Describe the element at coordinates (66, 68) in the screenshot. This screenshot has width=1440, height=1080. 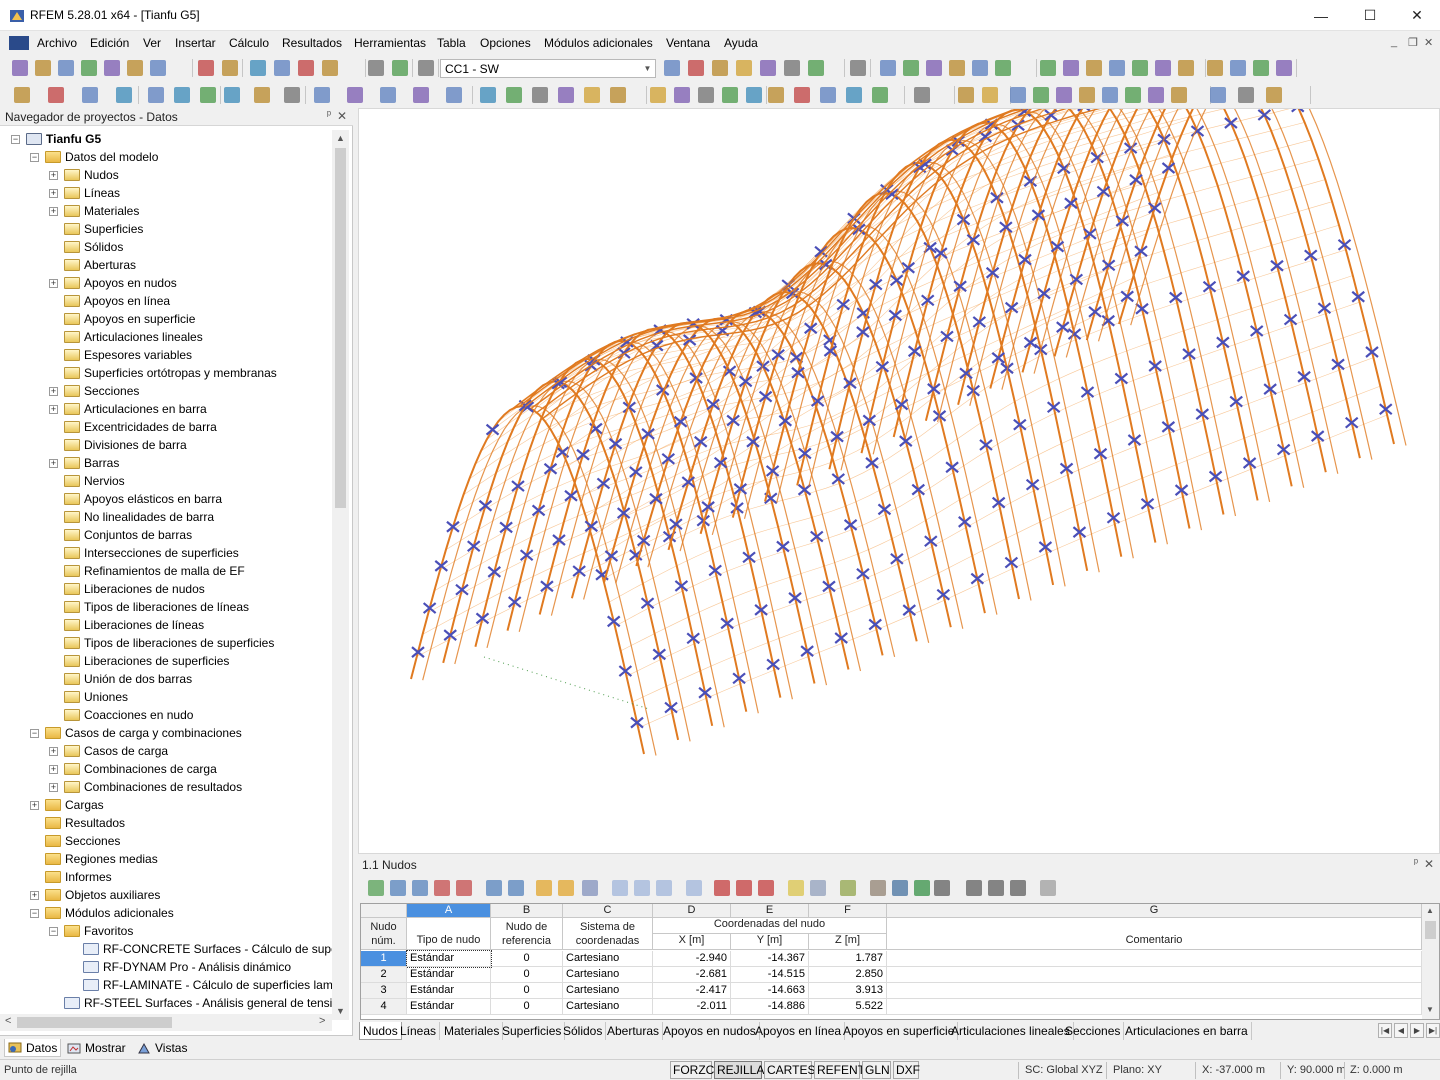
I see `save-icon` at that location.